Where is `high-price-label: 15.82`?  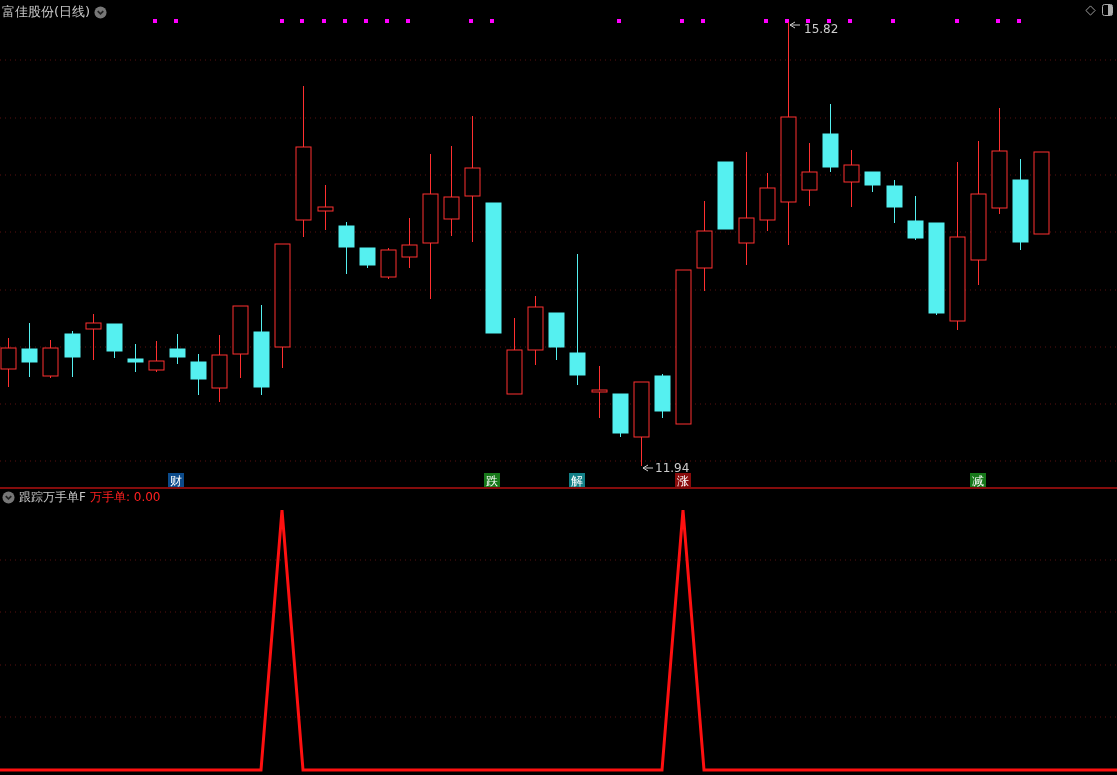 high-price-label: 15.82 is located at coordinates (814, 28).